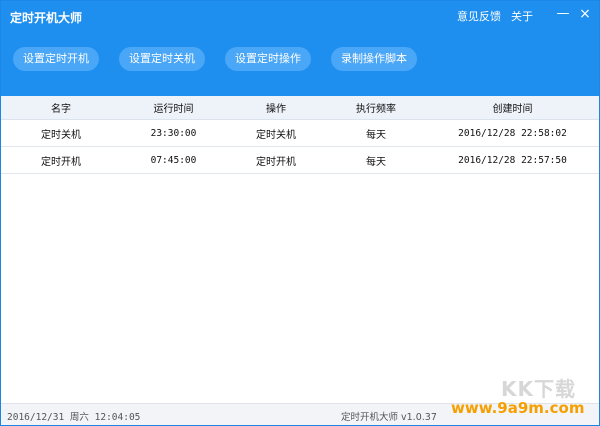  I want to click on cell-operation: 定时开机, so click(276, 162).